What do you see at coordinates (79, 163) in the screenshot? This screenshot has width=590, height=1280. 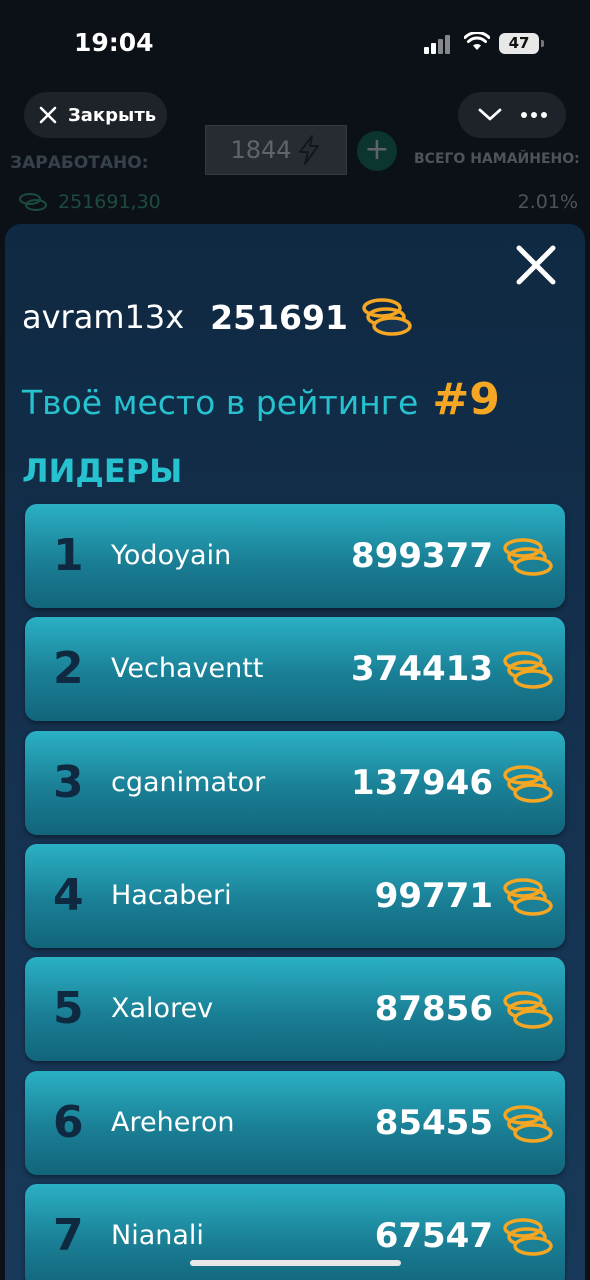 I see `earned-label: ЗАРАБОТАНО:` at bounding box center [79, 163].